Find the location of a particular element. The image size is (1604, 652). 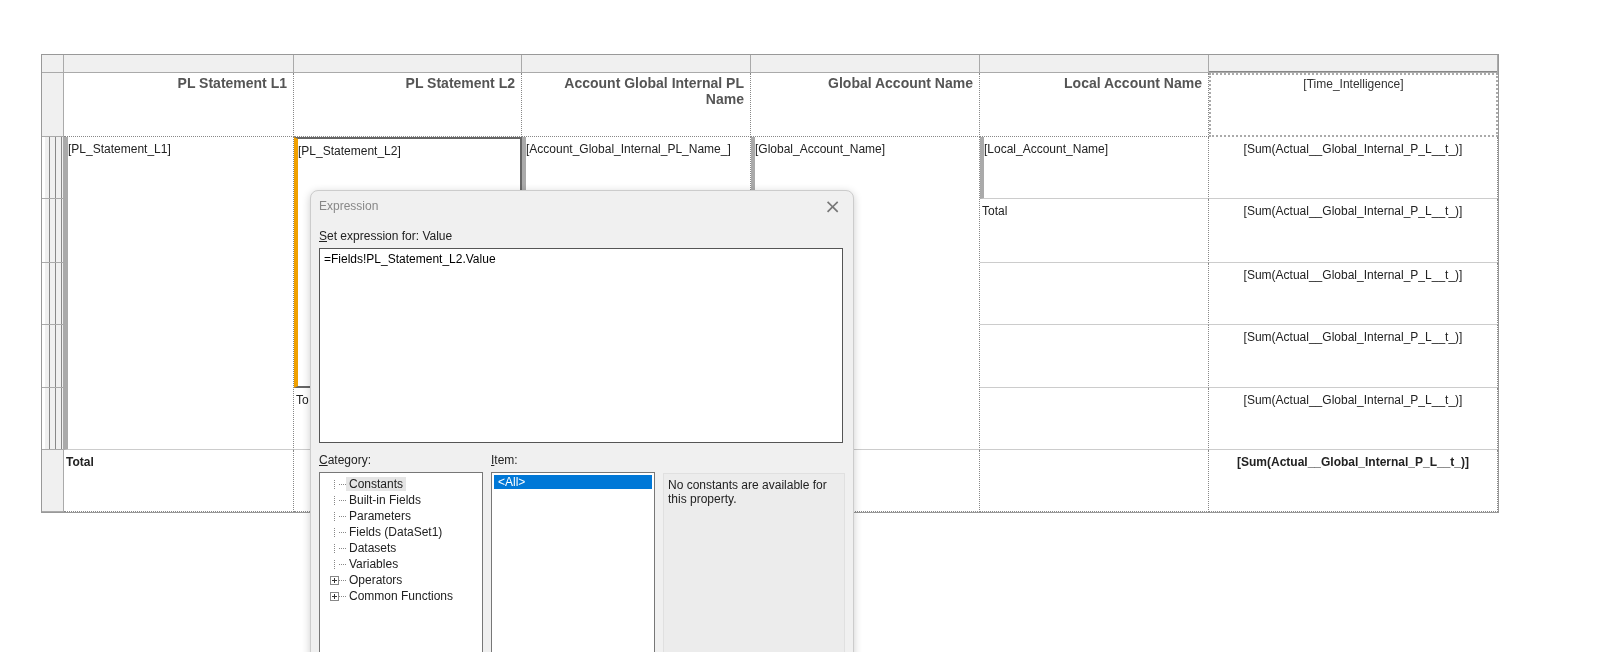

column-header: Local Account Name is located at coordinates (1094, 105).